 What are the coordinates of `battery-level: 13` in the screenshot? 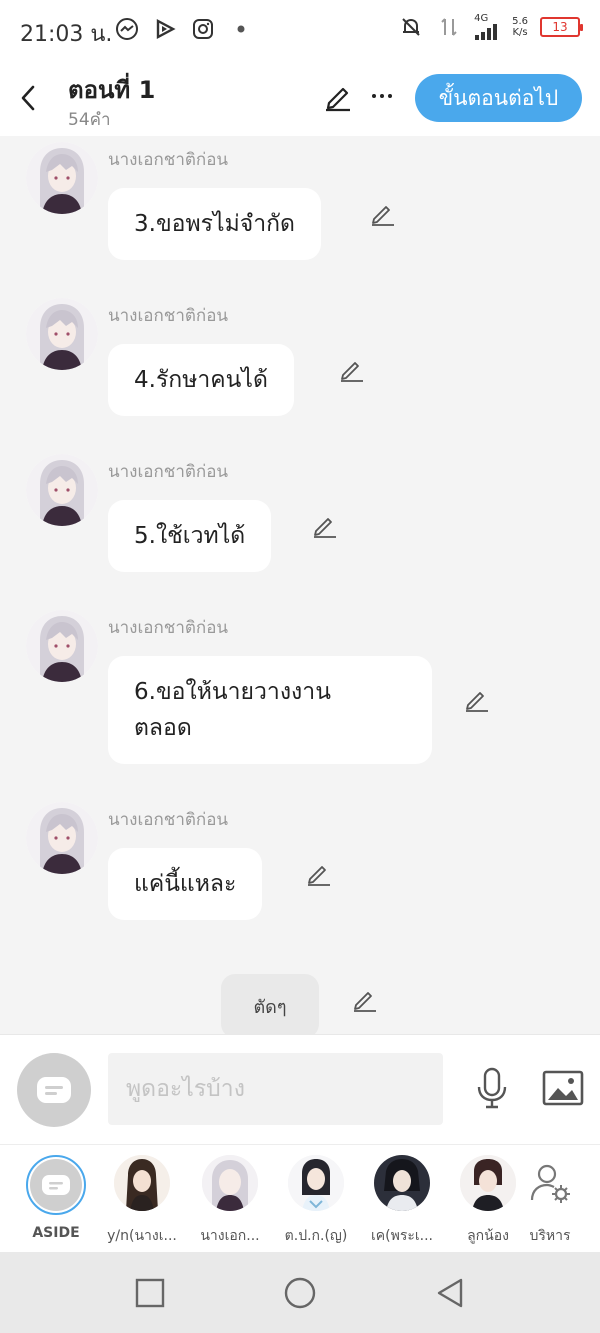 It's located at (560, 27).